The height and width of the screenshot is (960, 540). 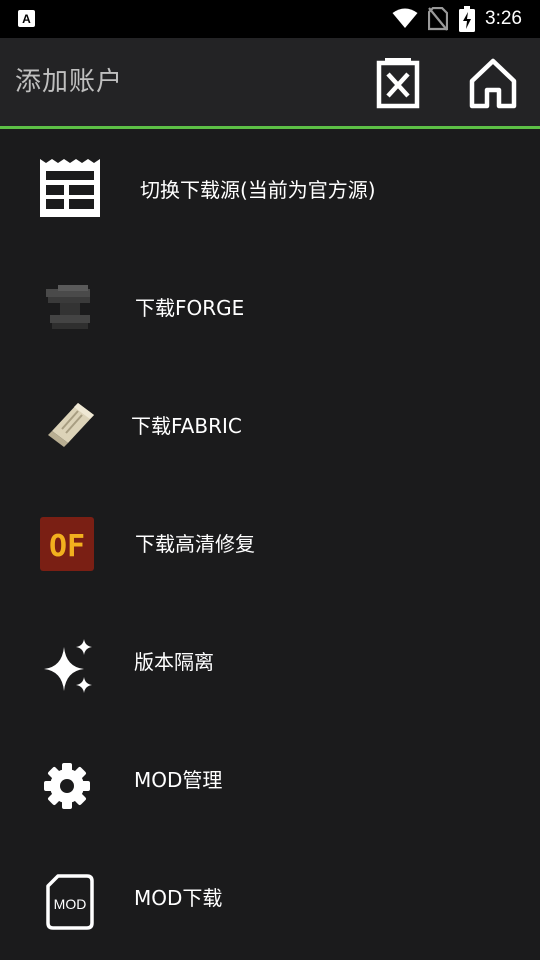 I want to click on app-icon: A, so click(x=26, y=18).